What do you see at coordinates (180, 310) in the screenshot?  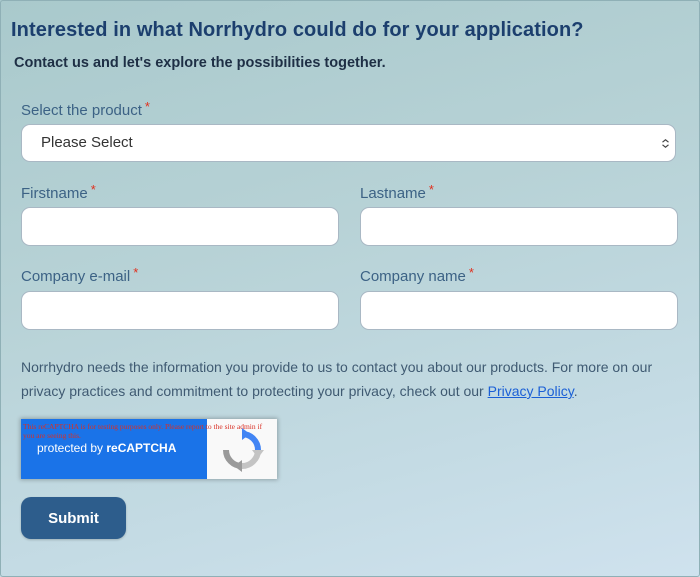 I see `company-email-input` at bounding box center [180, 310].